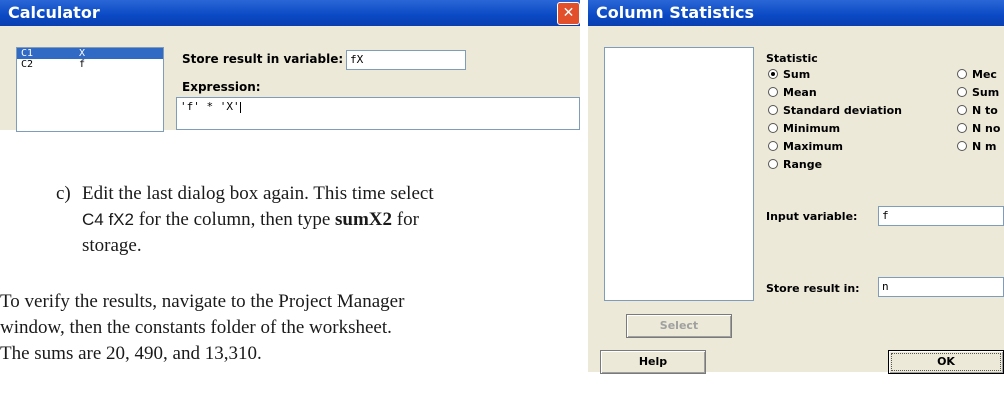 The height and width of the screenshot is (394, 1004). Describe the element at coordinates (263, 59) in the screenshot. I see `store-result-label: Store result in variable:` at that location.